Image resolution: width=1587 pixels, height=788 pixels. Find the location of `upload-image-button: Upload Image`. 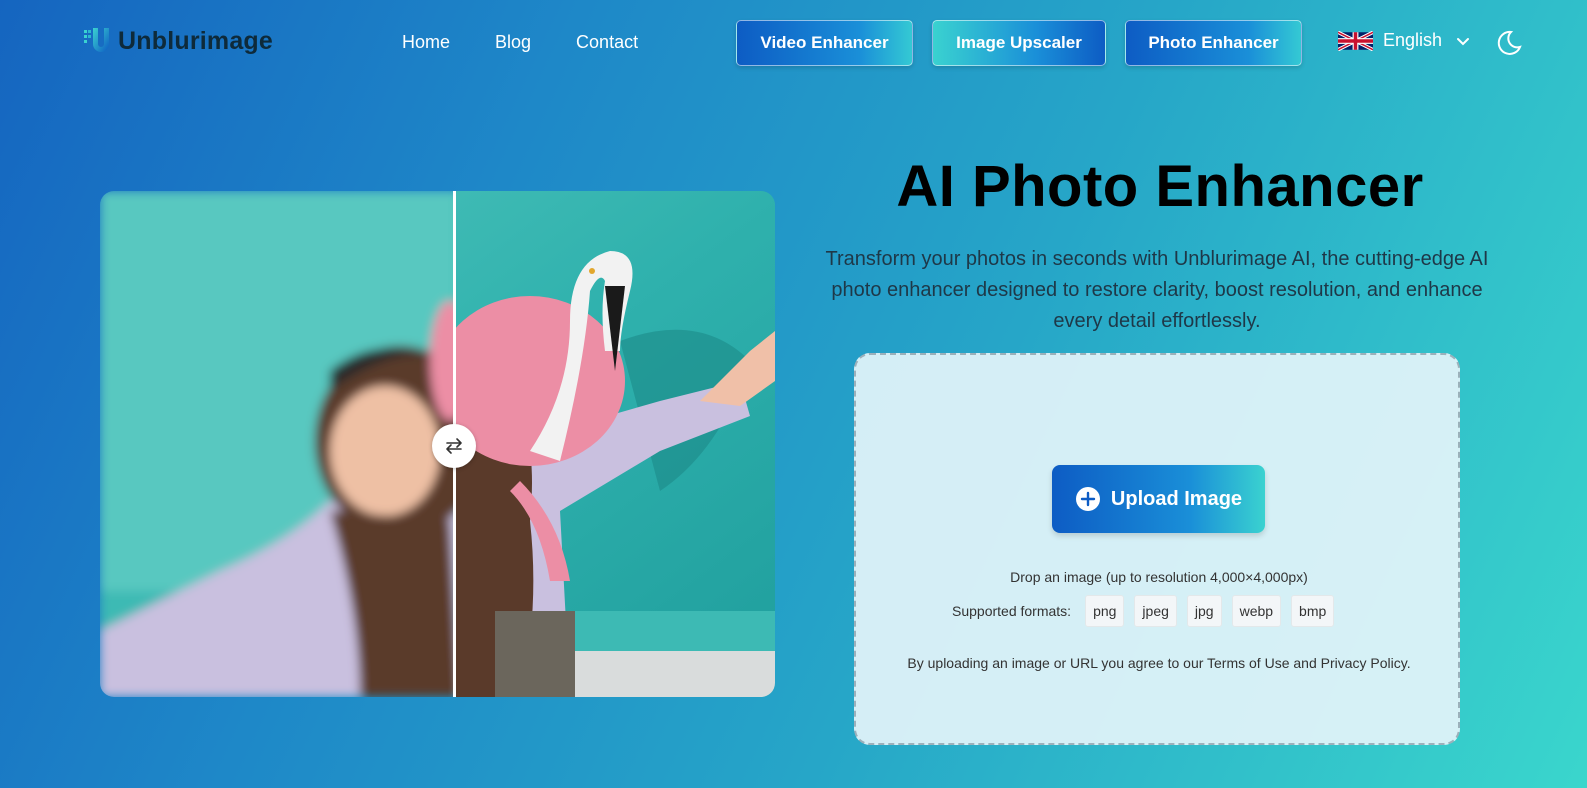

upload-image-button: Upload Image is located at coordinates (1158, 499).